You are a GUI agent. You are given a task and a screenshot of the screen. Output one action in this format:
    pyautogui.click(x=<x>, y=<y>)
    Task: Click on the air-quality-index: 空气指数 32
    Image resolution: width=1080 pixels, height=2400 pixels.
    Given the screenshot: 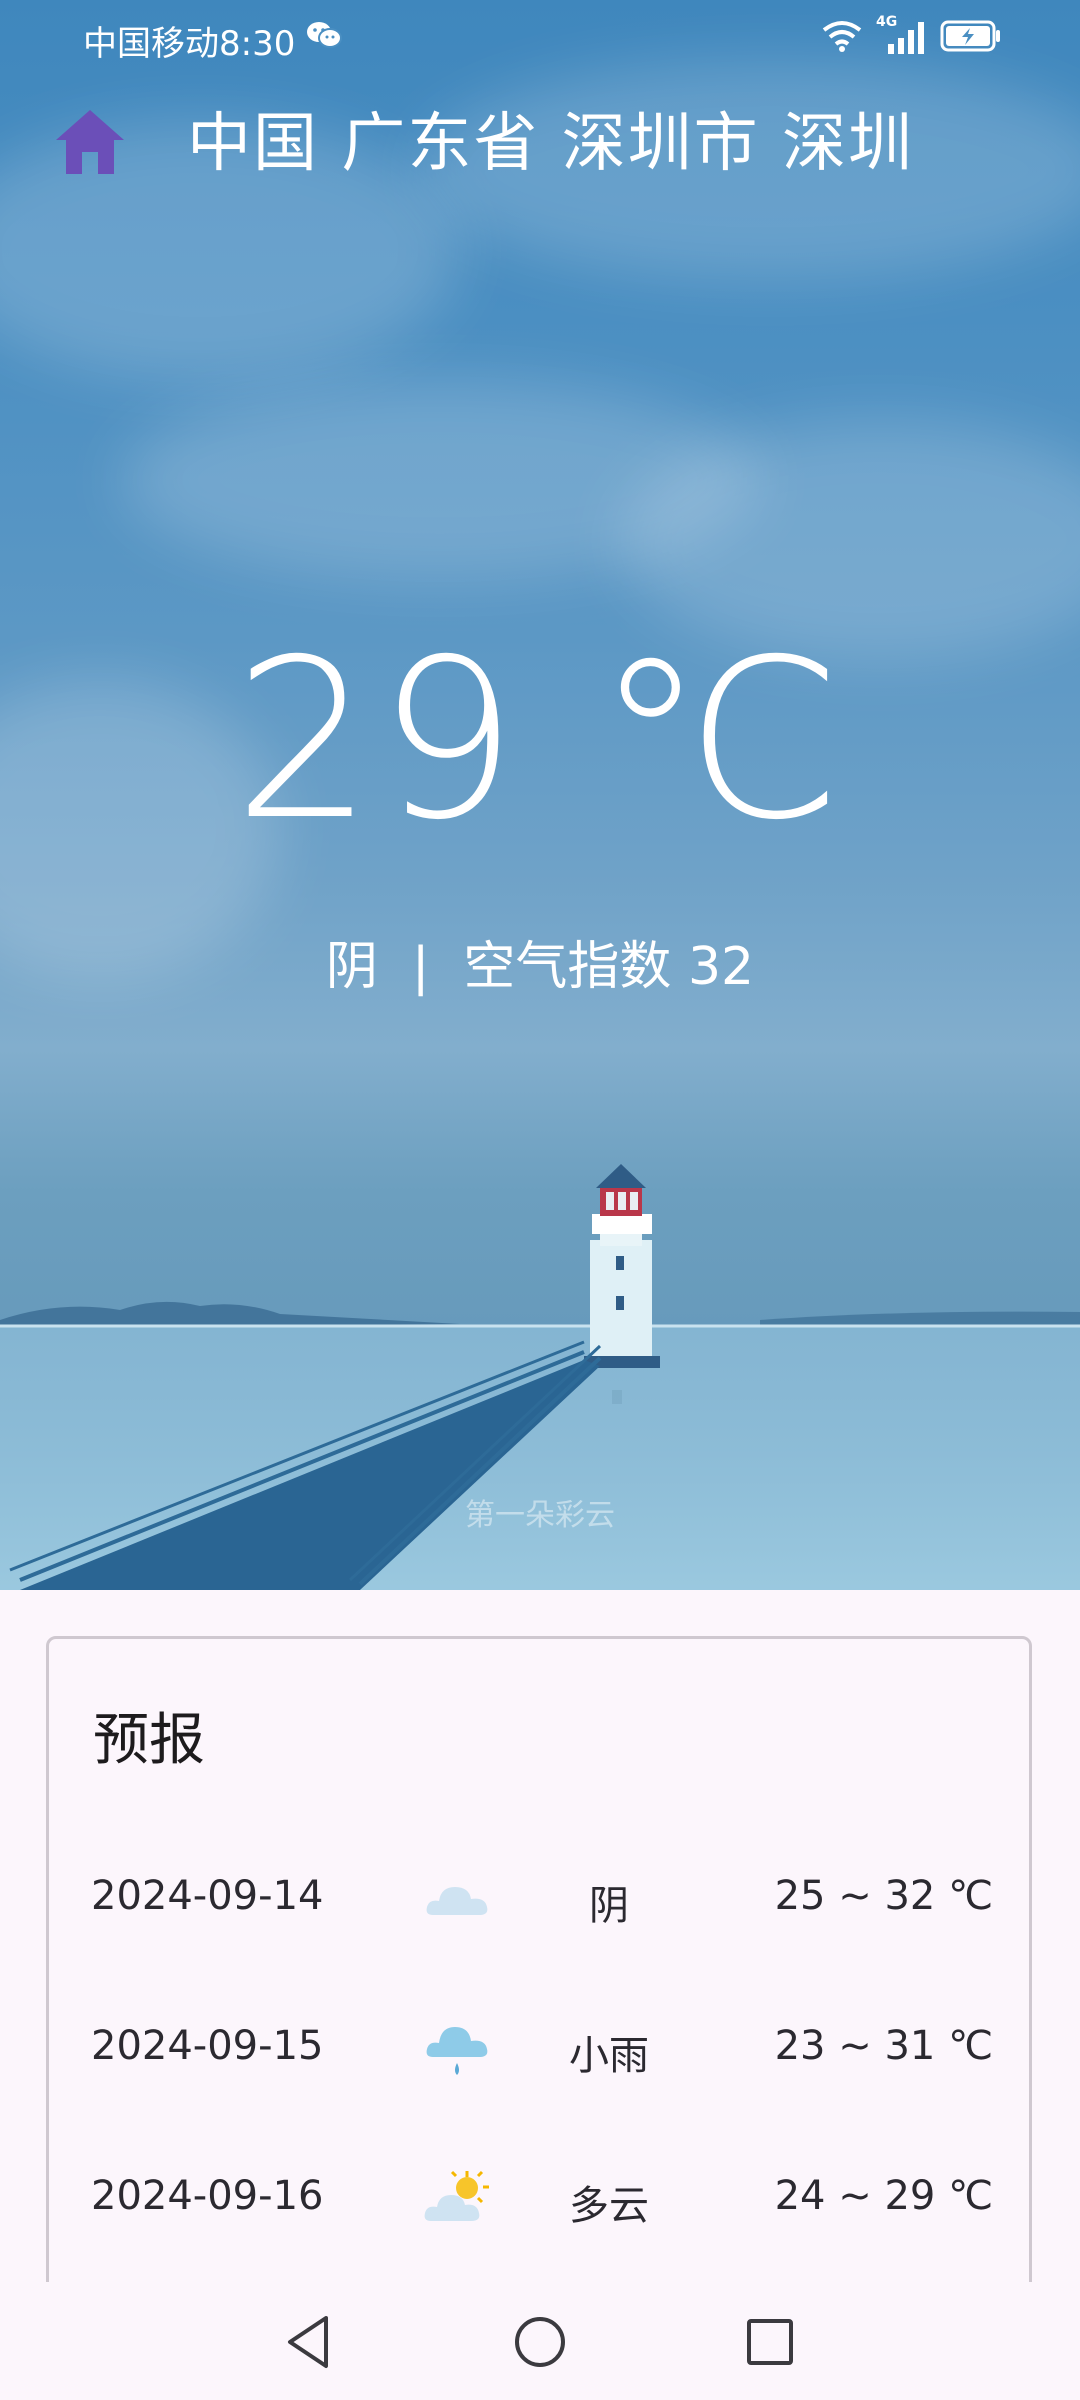 What is the action you would take?
    pyautogui.click(x=609, y=967)
    